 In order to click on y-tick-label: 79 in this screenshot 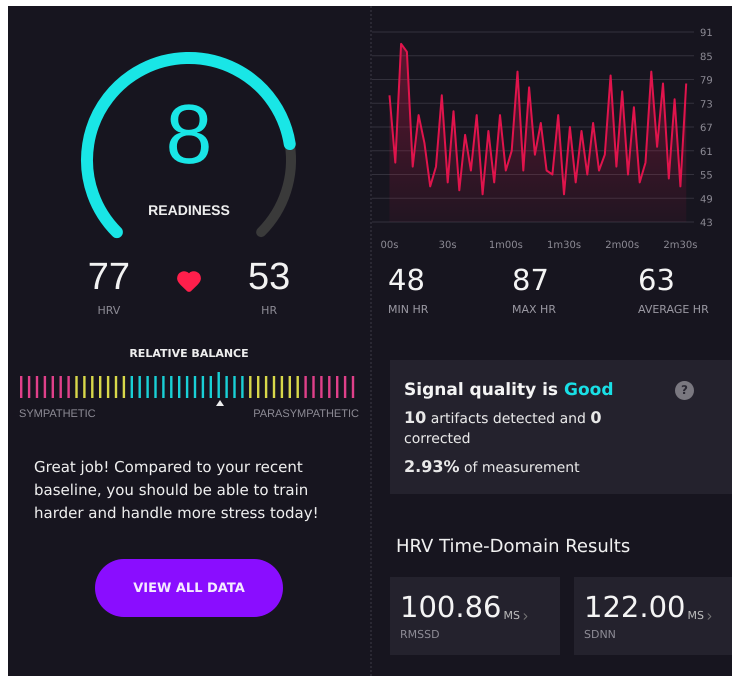, I will do `click(706, 81)`.